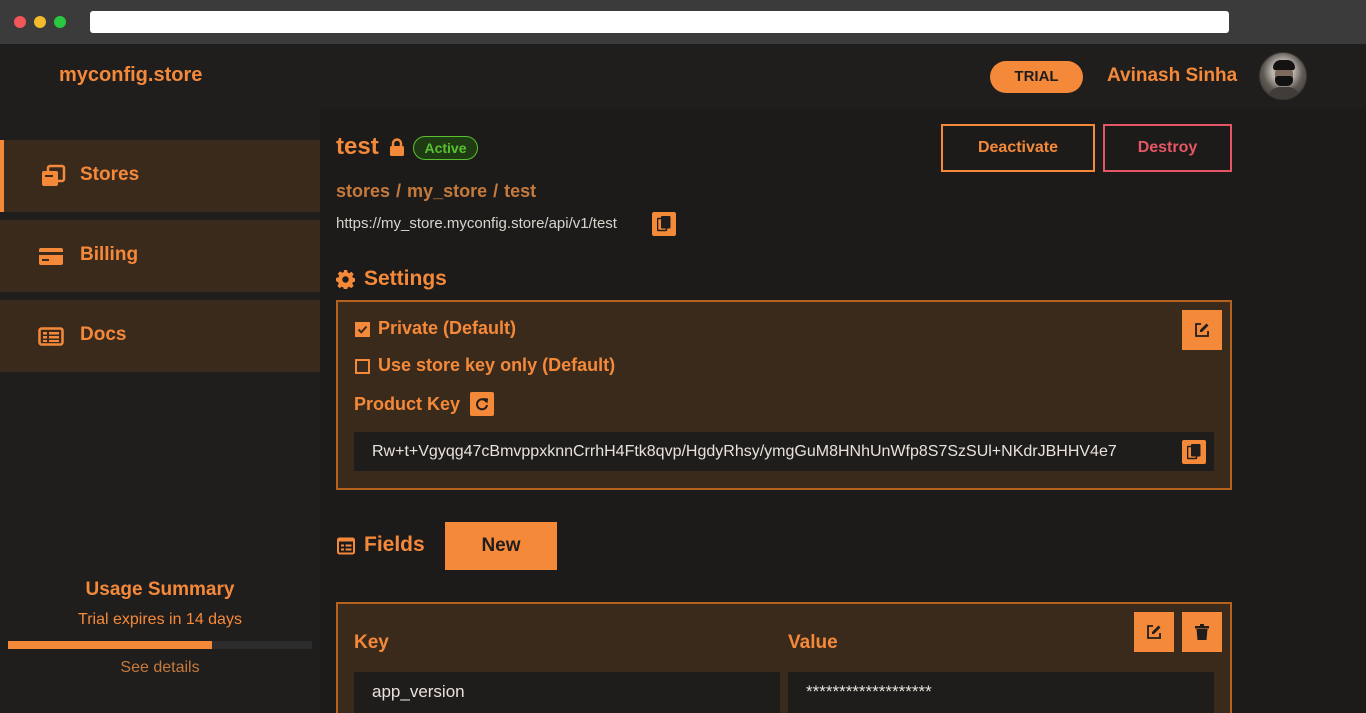 Image resolution: width=1366 pixels, height=713 pixels. I want to click on page-title: test, so click(357, 146).